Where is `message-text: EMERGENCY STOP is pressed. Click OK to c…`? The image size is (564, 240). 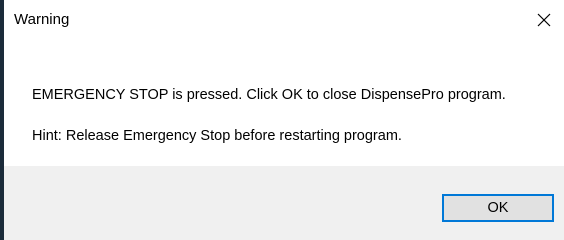 message-text: EMERGENCY STOP is pressed. Click OK to c… is located at coordinates (269, 95).